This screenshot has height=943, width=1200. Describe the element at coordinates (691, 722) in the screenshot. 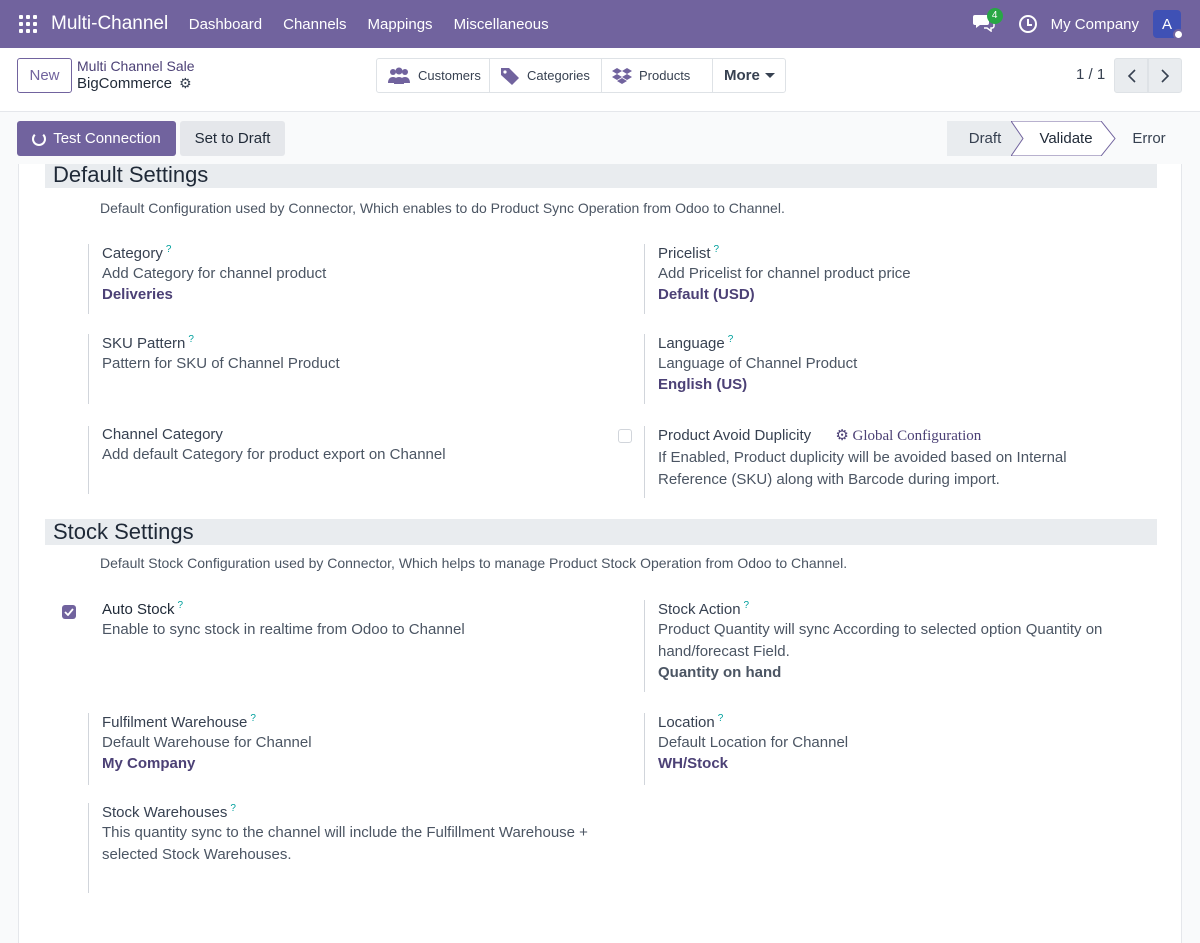

I see `location-label: Location?` at that location.